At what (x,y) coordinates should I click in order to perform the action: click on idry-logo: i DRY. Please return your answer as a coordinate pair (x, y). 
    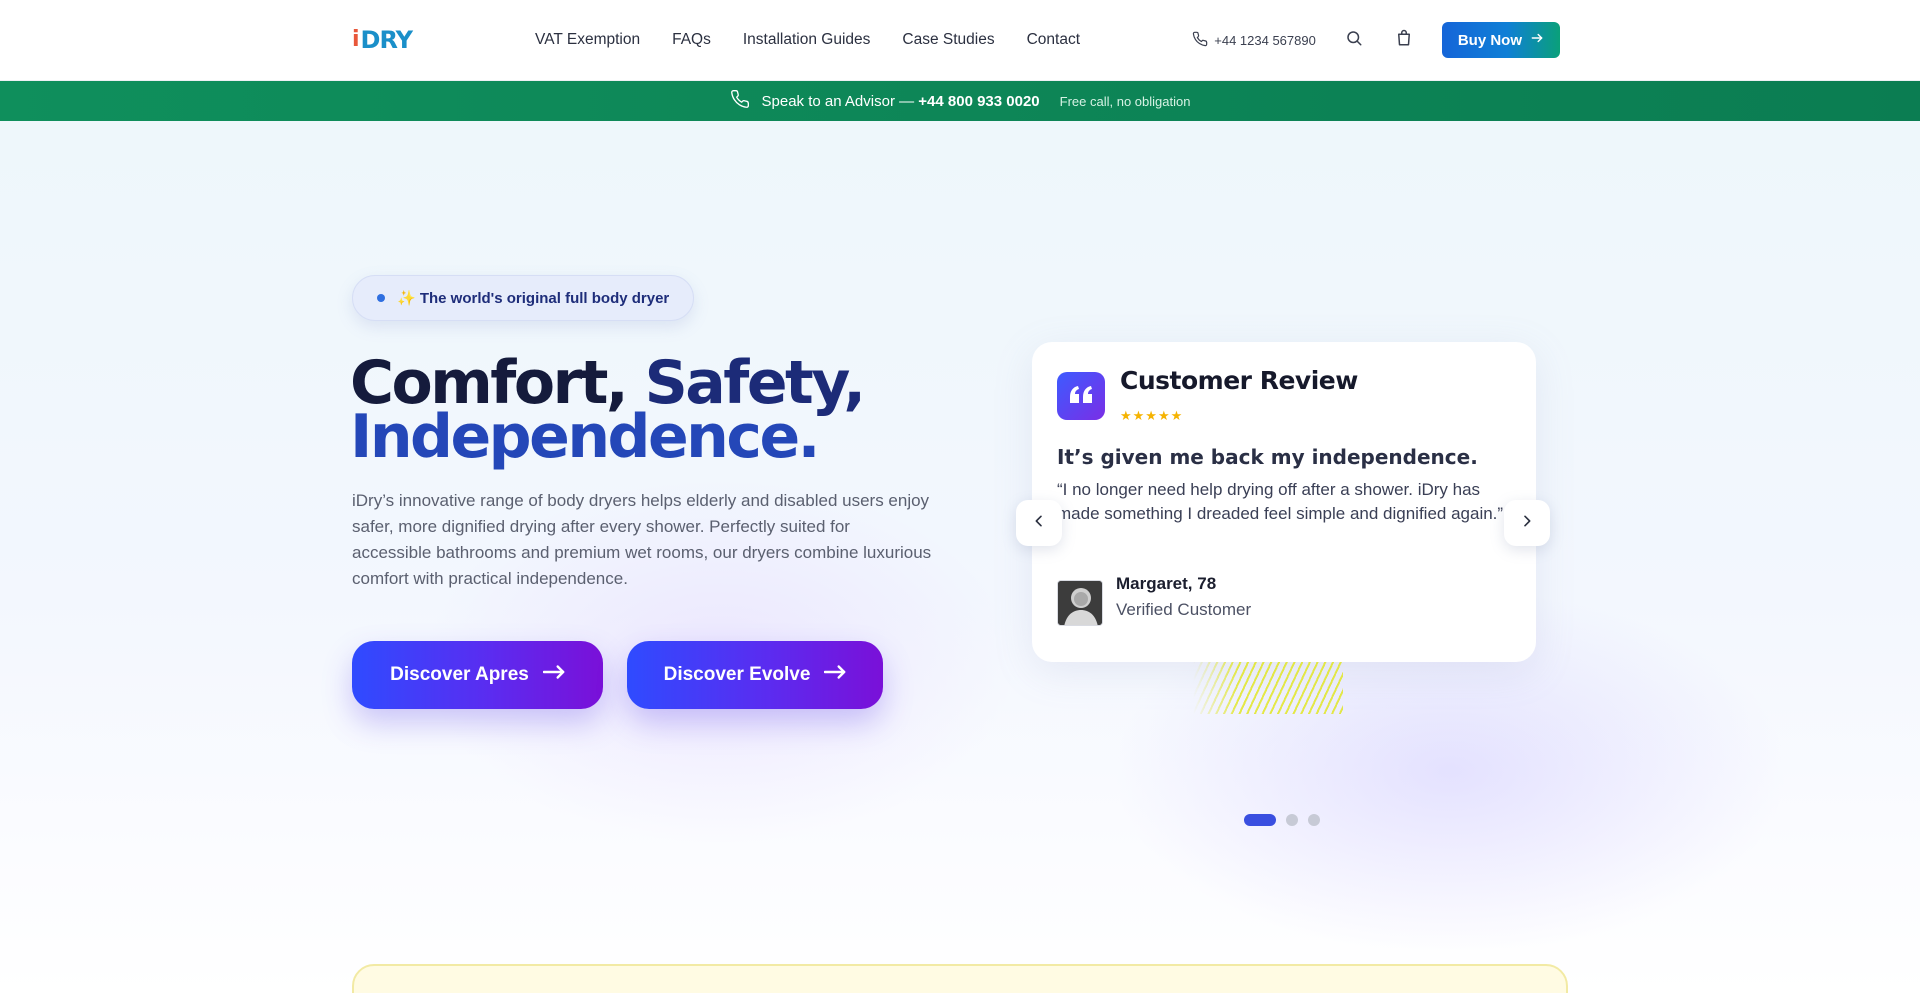
    Looking at the image, I should click on (382, 40).